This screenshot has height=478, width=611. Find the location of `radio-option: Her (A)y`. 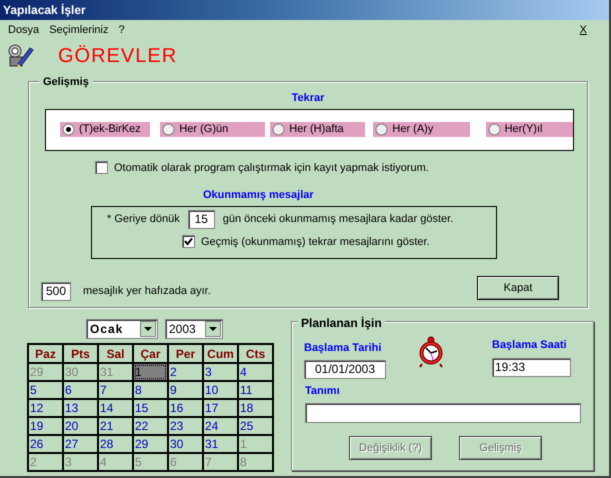

radio-option: Her (A)y is located at coordinates (421, 129).